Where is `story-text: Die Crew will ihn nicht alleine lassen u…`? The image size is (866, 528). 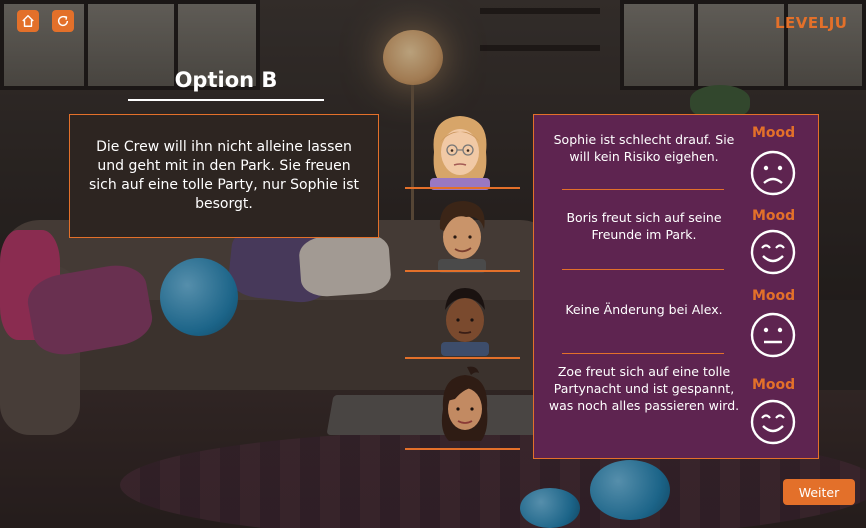
story-text: Die Crew will ihn nicht alleine lassen u… is located at coordinates (224, 175).